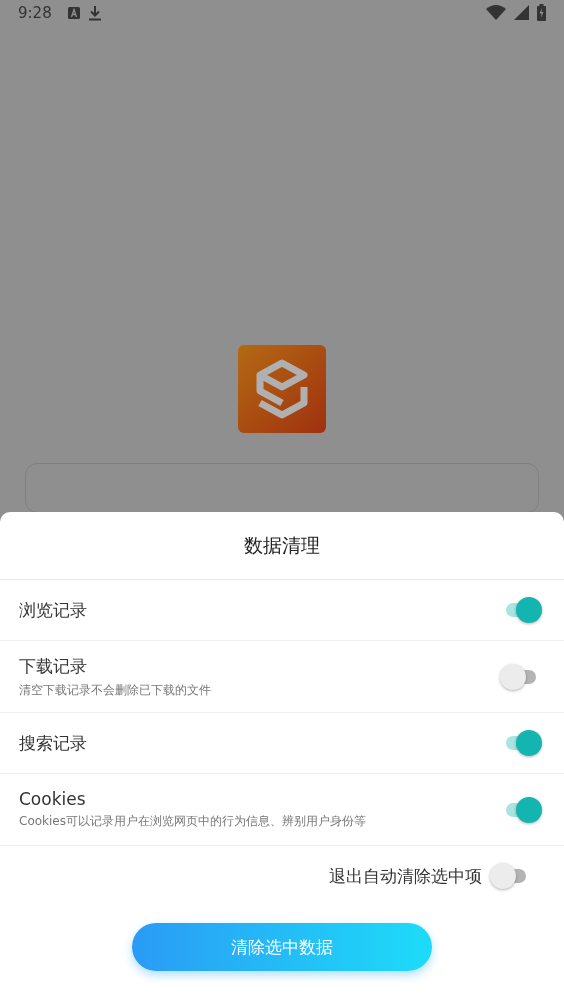 The width and height of the screenshot is (564, 1004). Describe the element at coordinates (405, 876) in the screenshot. I see `option-label: 退出自动清除选中项` at that location.